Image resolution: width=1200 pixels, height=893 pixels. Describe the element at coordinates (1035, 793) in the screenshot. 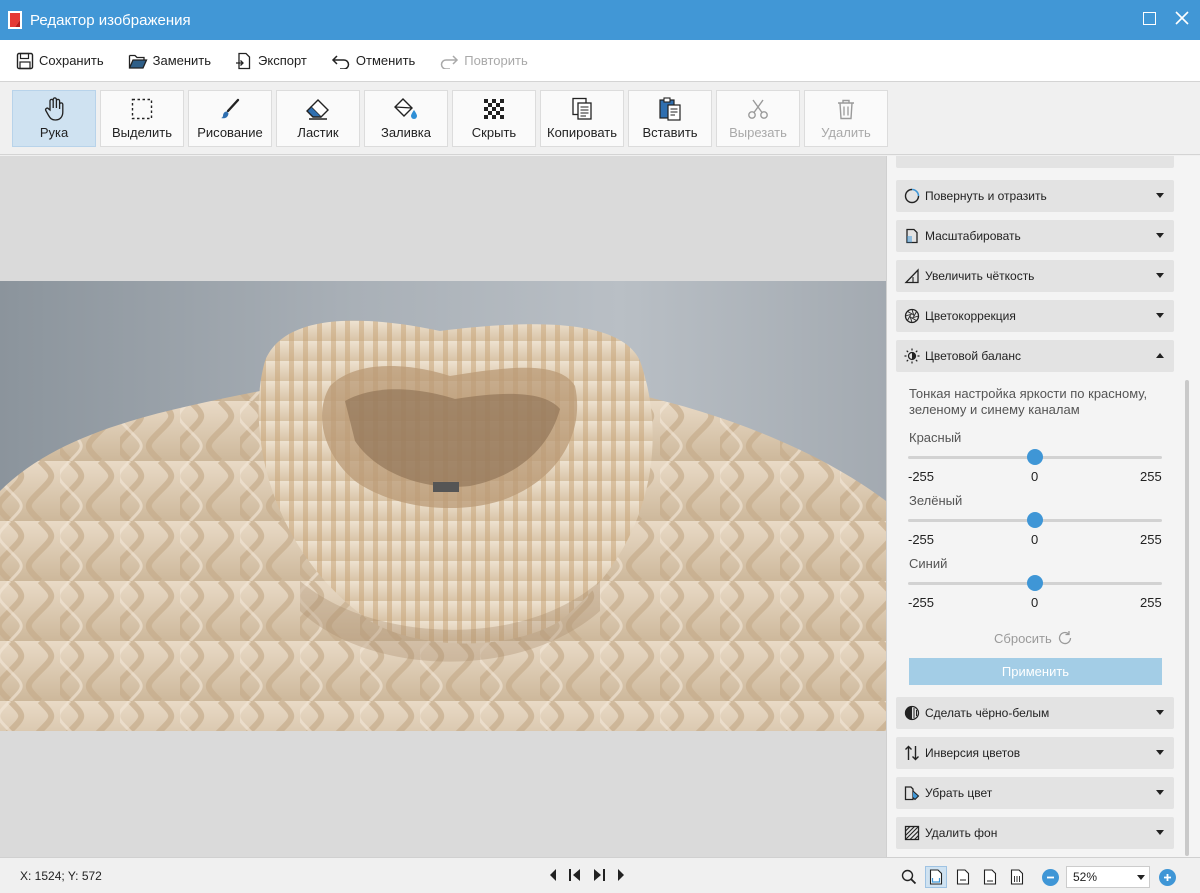

I see `section-remove-color: Убрать цвет` at that location.